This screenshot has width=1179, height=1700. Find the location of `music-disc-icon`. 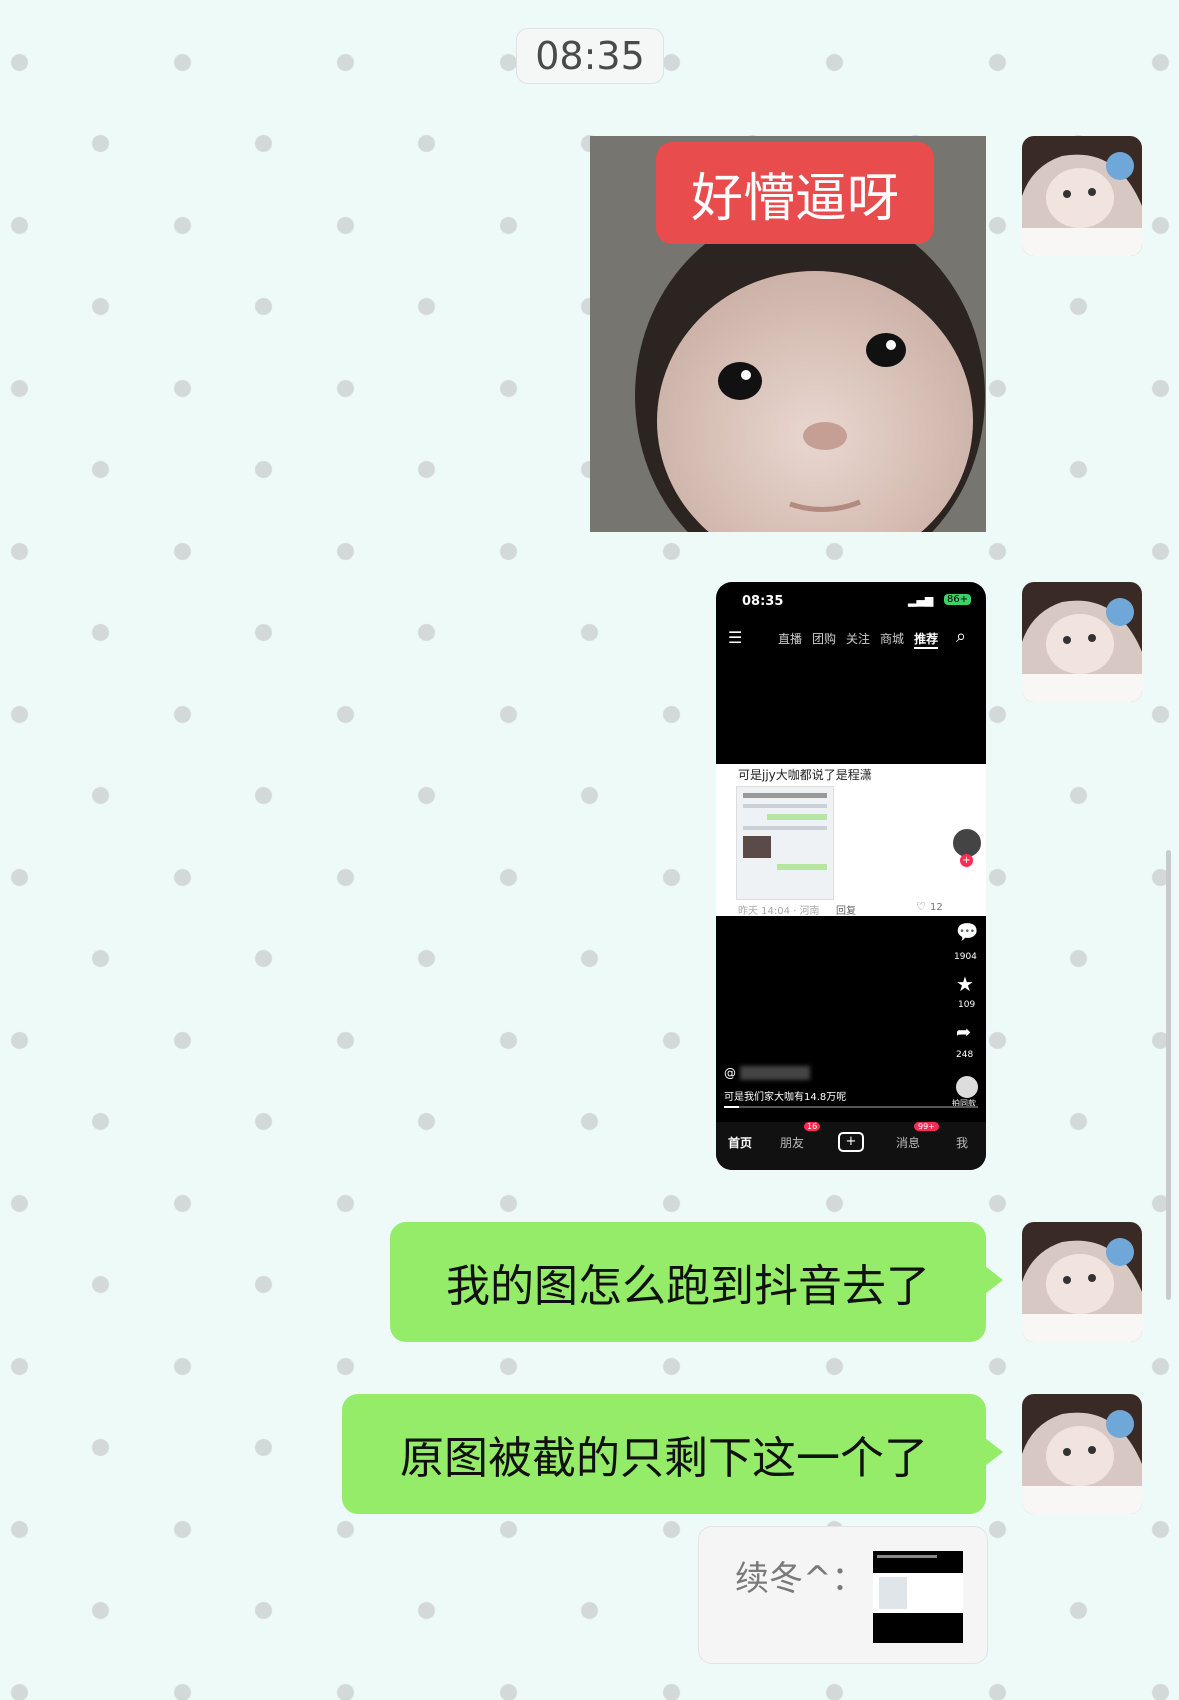

music-disc-icon is located at coordinates (967, 1087).